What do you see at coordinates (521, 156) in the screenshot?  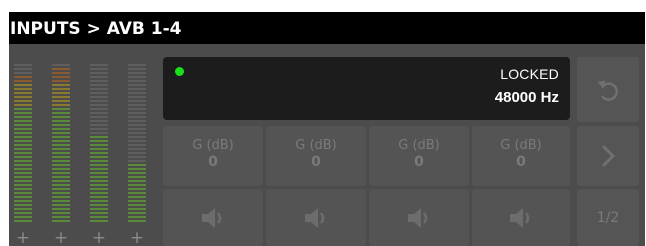 I see `gain-cell-4: G (dB) 0` at bounding box center [521, 156].